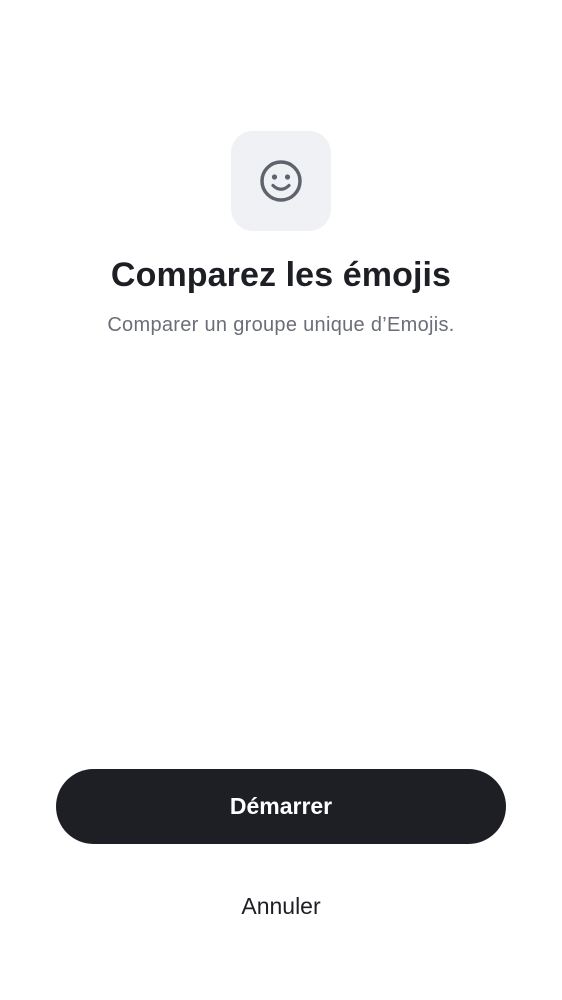  Describe the element at coordinates (281, 325) in the screenshot. I see `page-subtitle: Comparer un groupe unique d’Emojis.` at that location.